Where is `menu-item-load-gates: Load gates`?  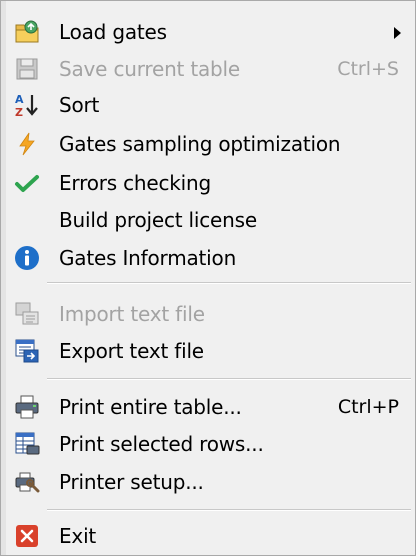
menu-item-load-gates: Load gates is located at coordinates (209, 32).